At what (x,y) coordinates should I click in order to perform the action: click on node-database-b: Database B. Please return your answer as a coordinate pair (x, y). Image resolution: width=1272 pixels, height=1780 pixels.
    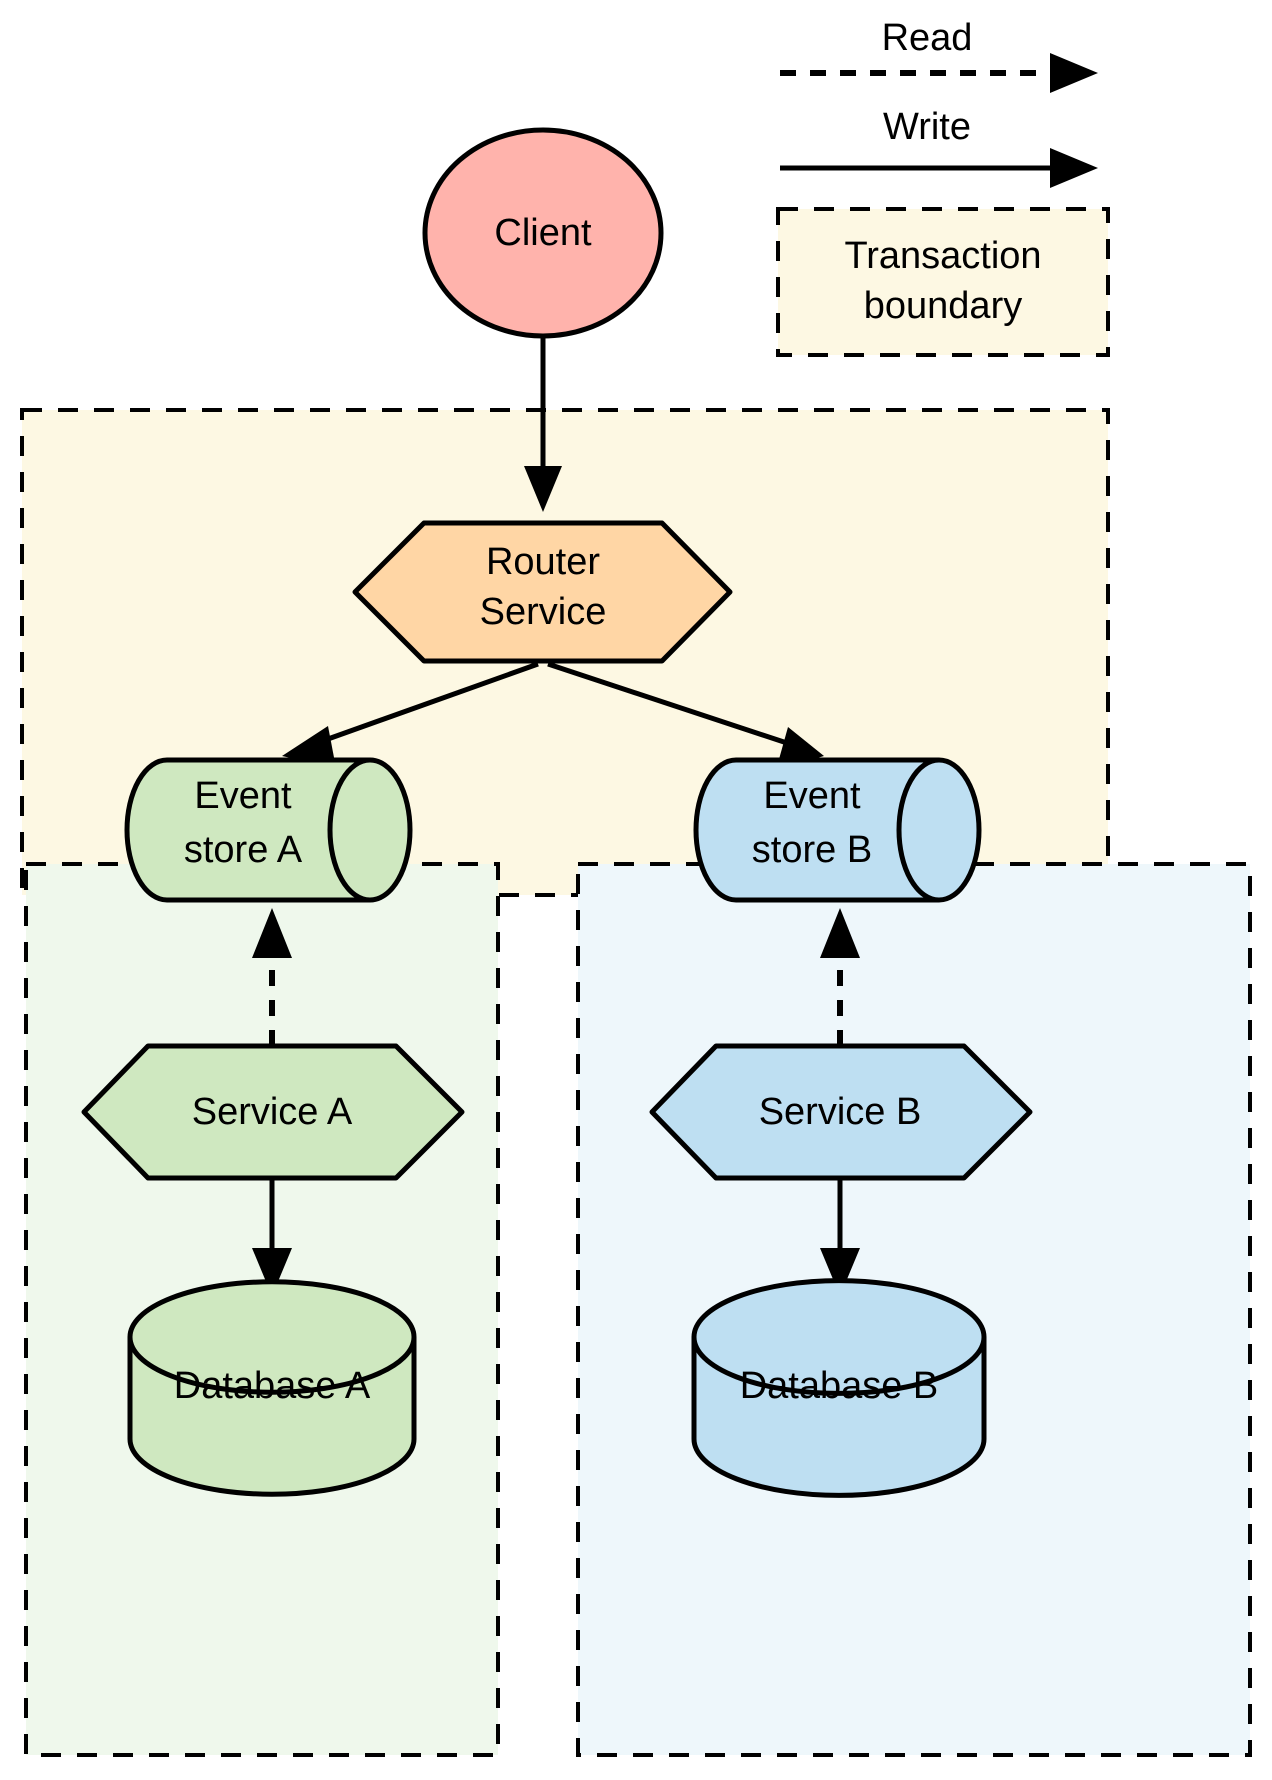
    Looking at the image, I should click on (839, 1388).